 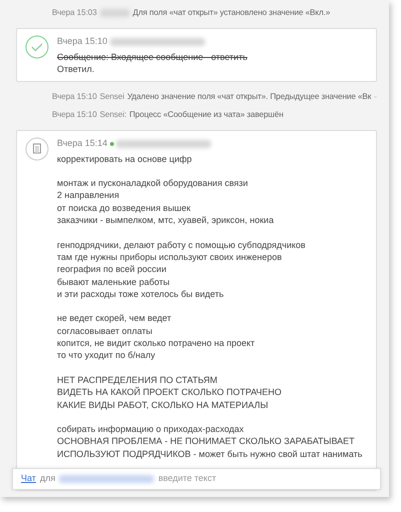 What do you see at coordinates (166, 220) in the screenshot?
I see `message-line: заказчики - вымпелком, мтс, хуавей, эриксон, нокиа` at bounding box center [166, 220].